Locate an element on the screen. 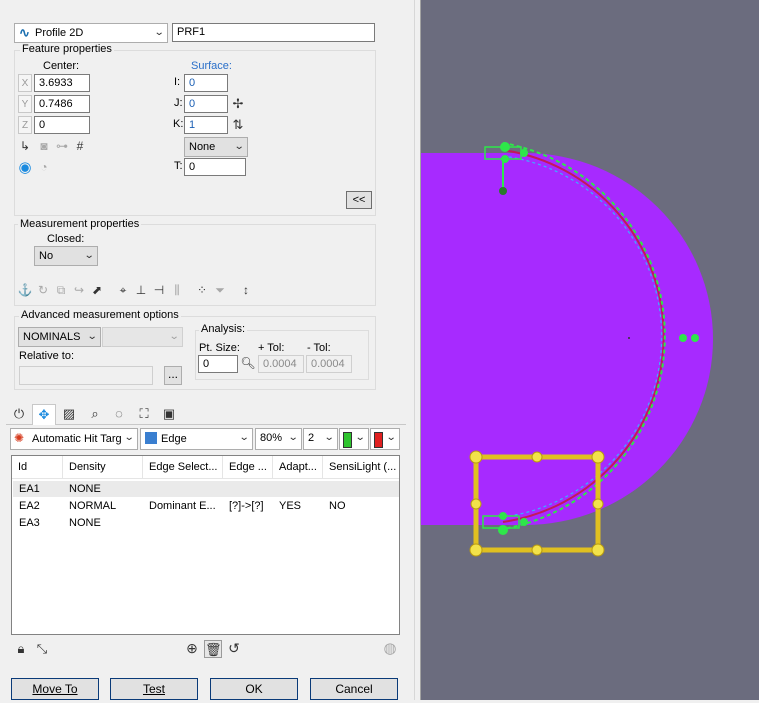 The height and width of the screenshot is (703, 759). column-header-id: Id is located at coordinates (37, 467).